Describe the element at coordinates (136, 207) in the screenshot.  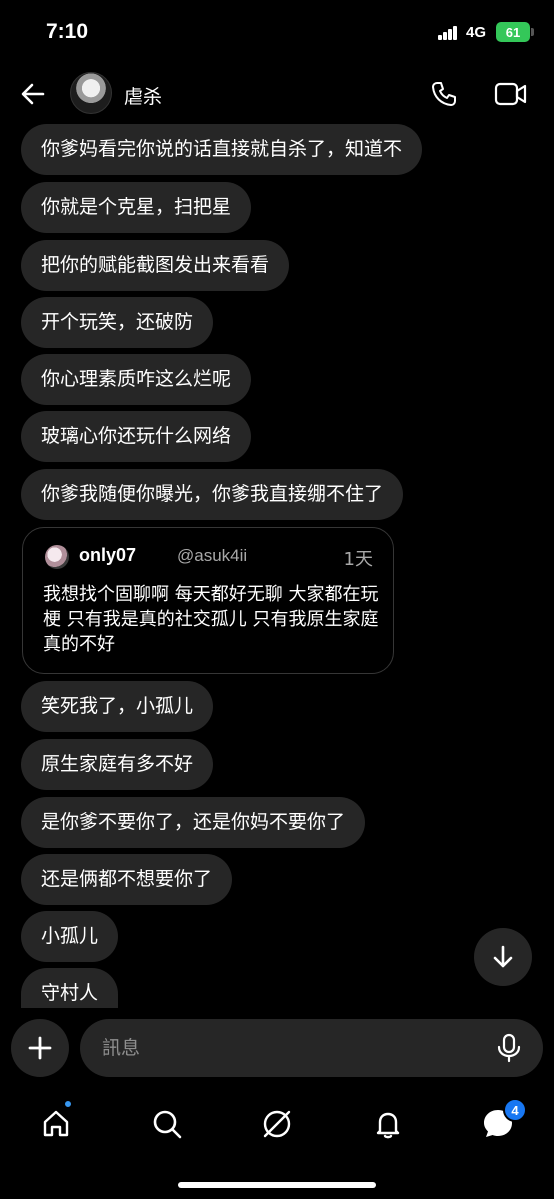
I see `message-bubble: 你就是个克星，扫把星` at that location.